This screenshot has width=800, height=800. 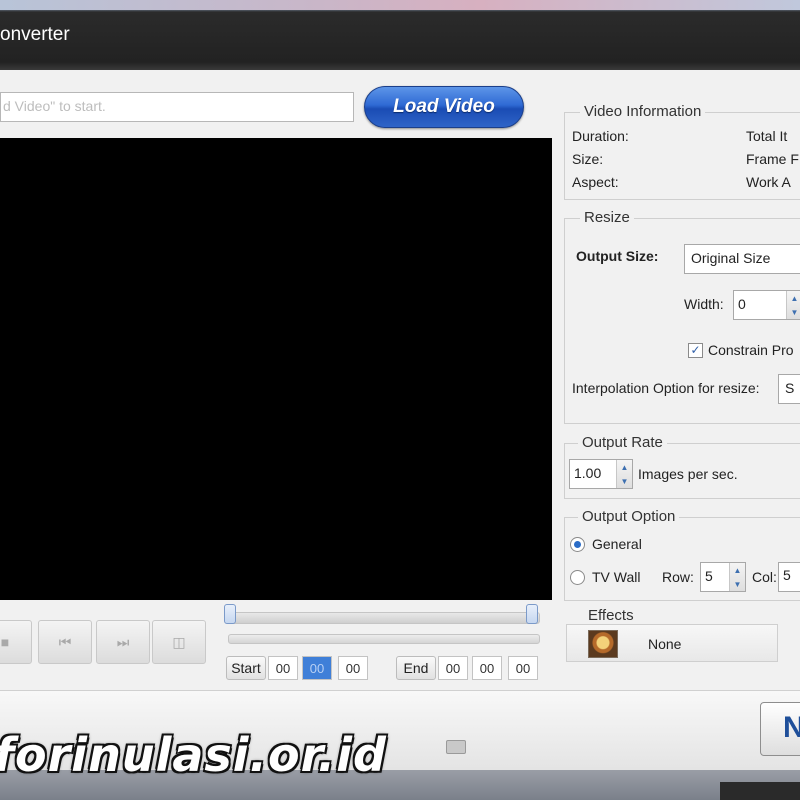 What do you see at coordinates (629, 516) in the screenshot?
I see `output-option-legend: Output Option` at bounding box center [629, 516].